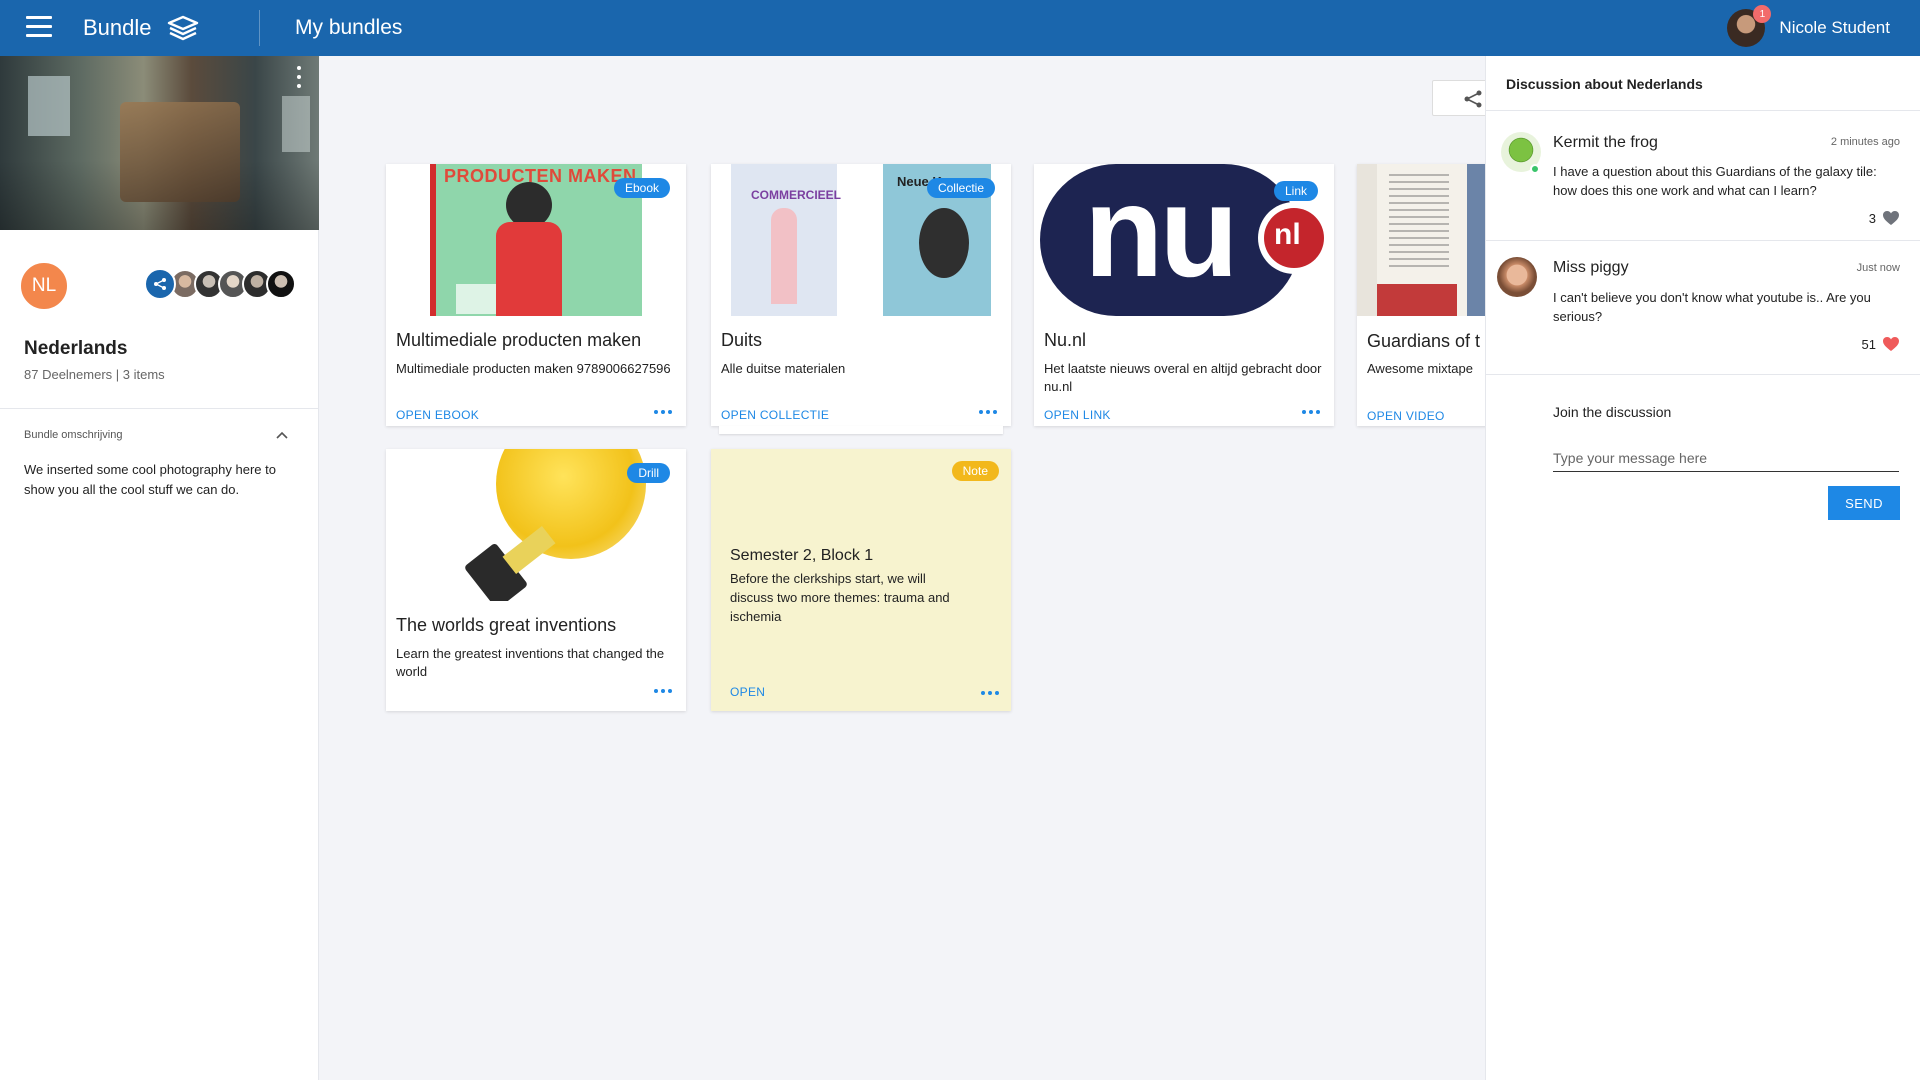 This screenshot has width=1920, height=1080. I want to click on type-badge: Link, so click(1295, 191).